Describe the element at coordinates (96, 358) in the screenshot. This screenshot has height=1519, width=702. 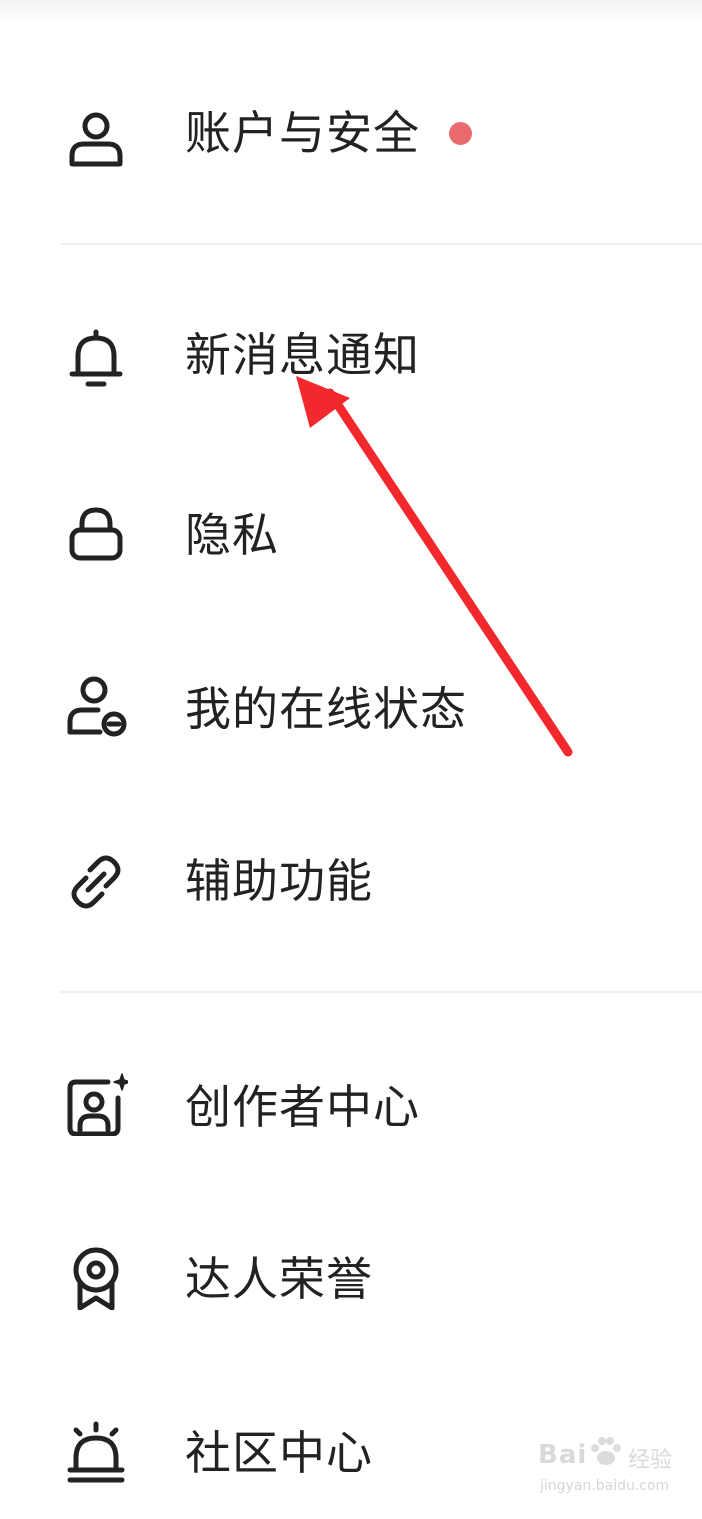
I see `bell-icon` at that location.